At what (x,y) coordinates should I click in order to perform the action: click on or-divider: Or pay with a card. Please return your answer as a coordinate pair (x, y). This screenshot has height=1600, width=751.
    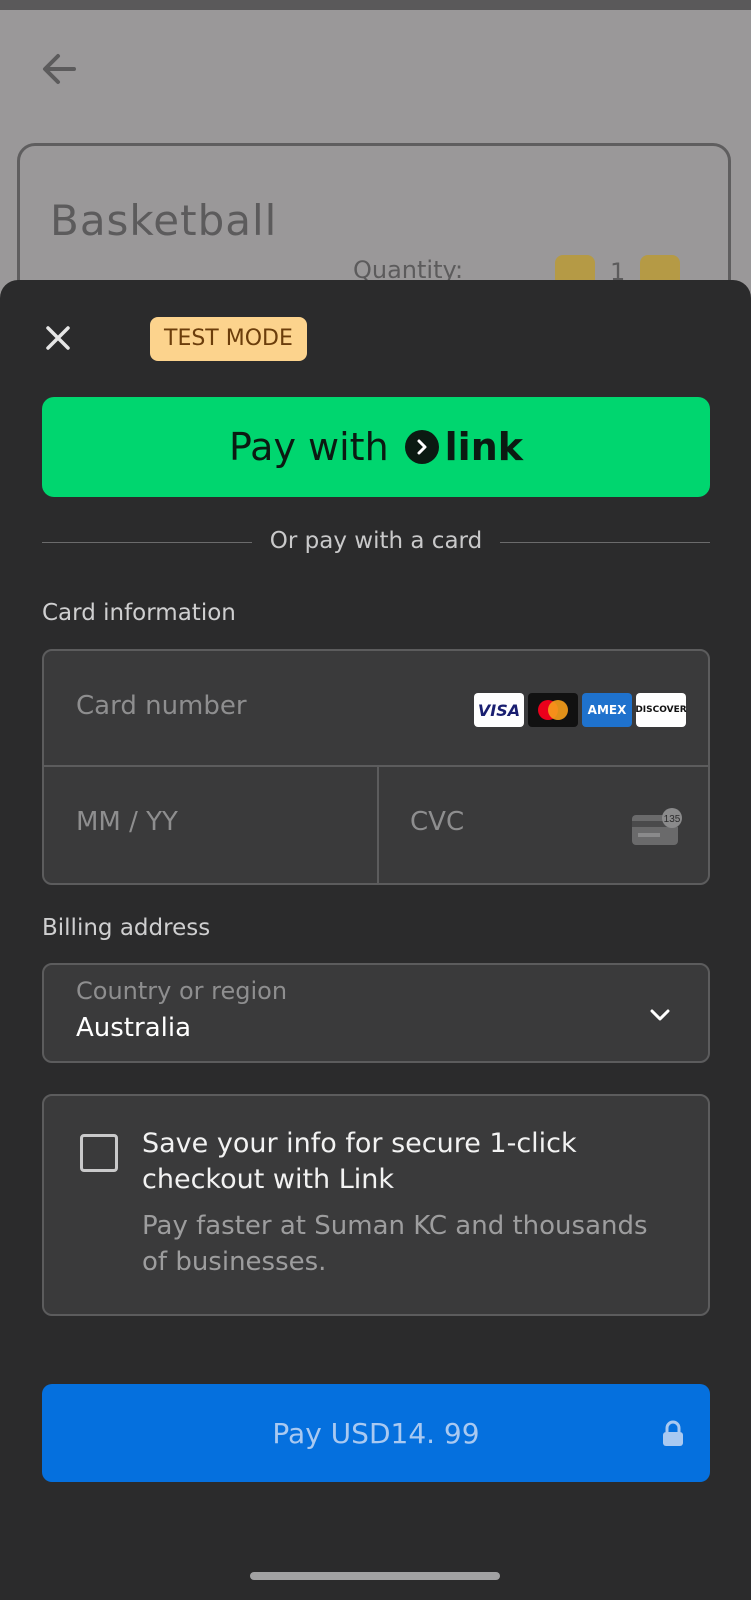
    Looking at the image, I should click on (376, 543).